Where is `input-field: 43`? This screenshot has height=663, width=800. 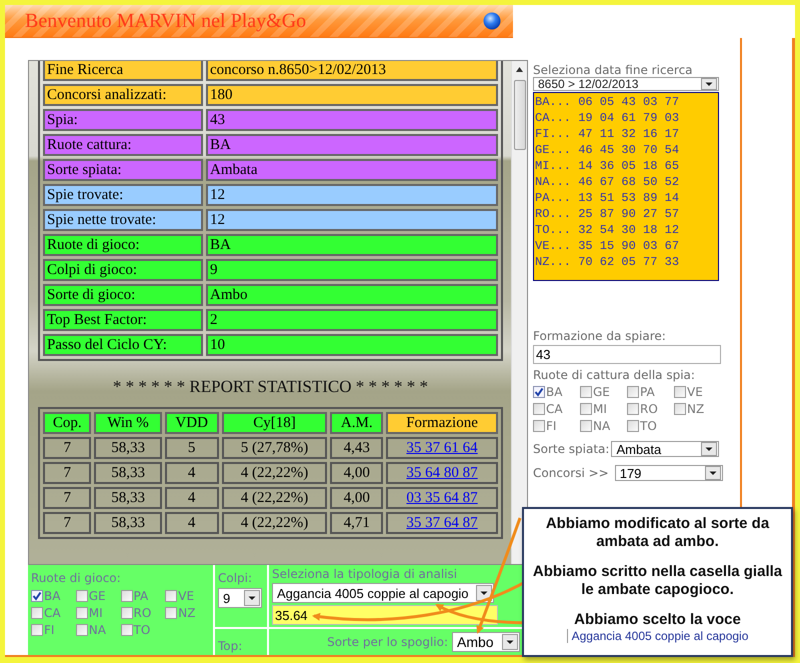 input-field: 43 is located at coordinates (627, 354).